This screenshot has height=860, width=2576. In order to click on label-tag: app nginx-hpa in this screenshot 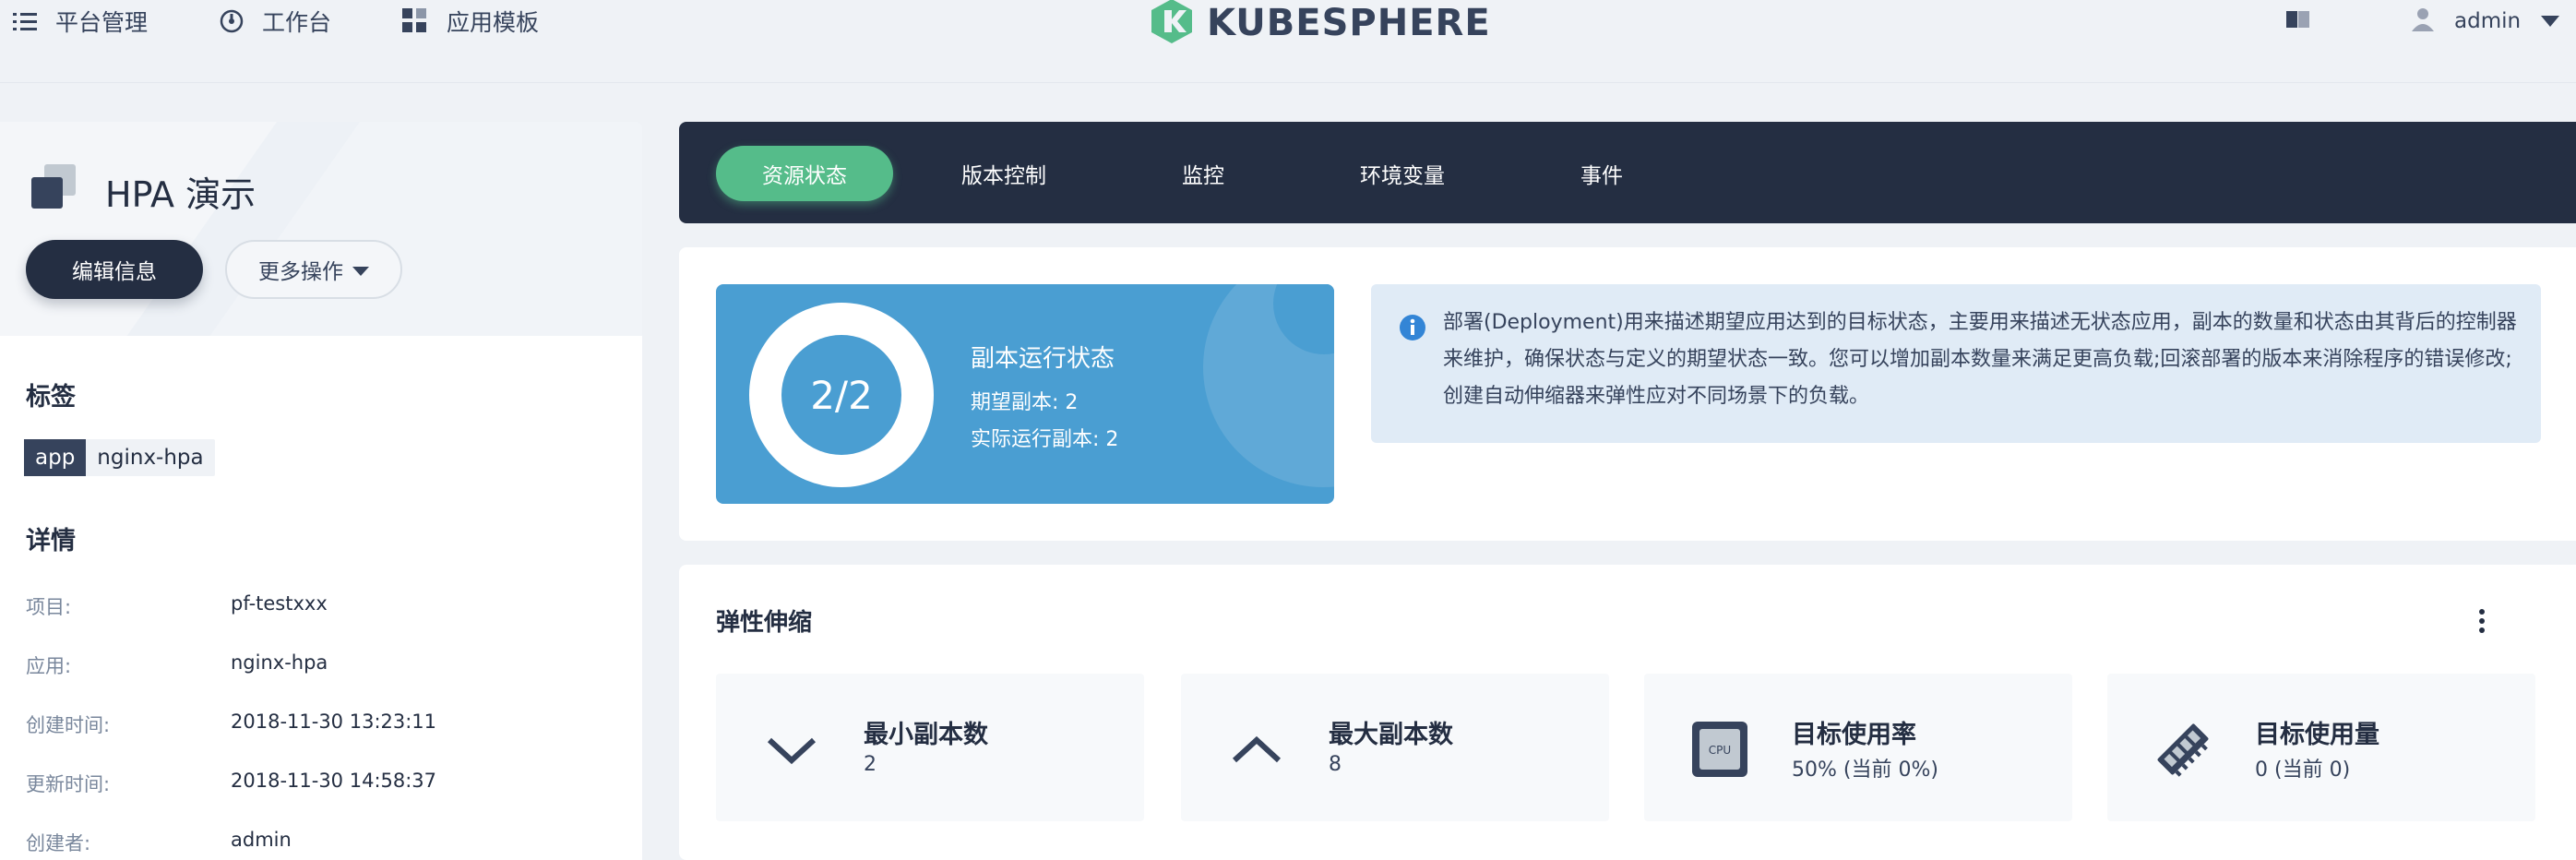, I will do `click(120, 457)`.